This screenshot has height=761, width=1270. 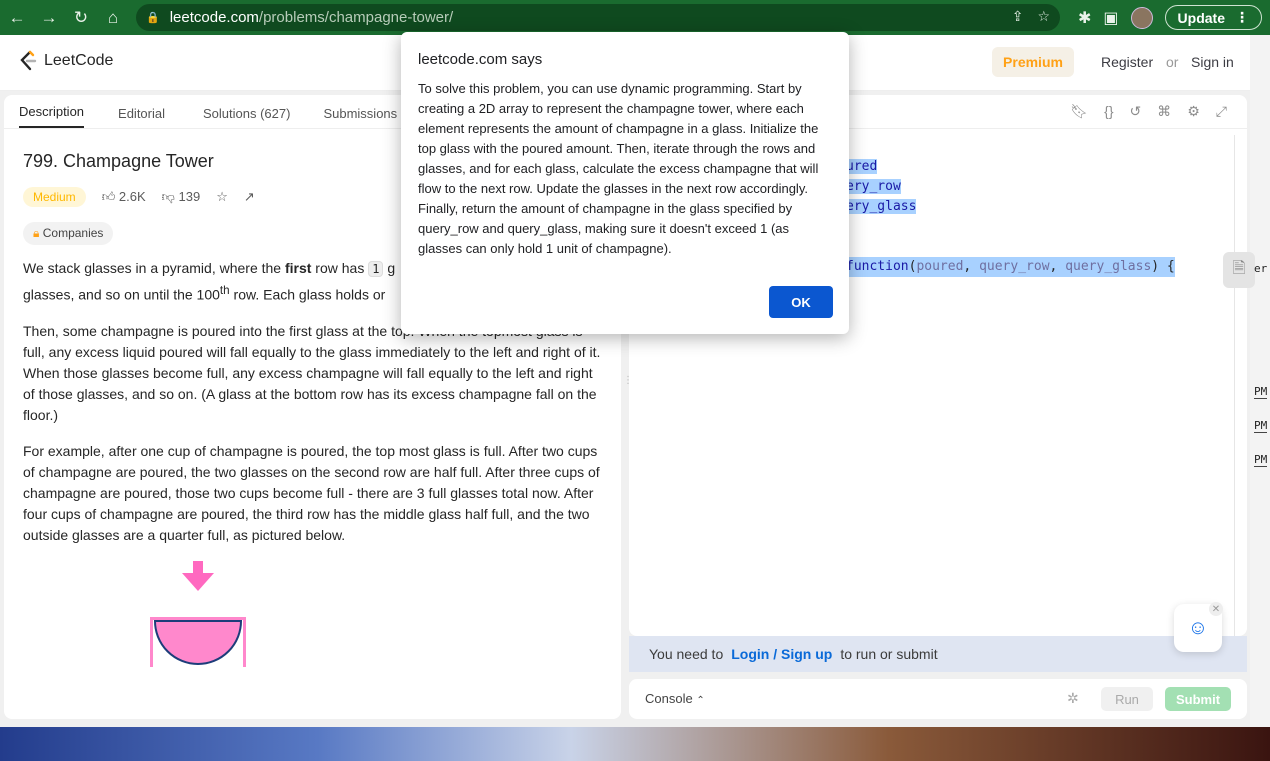 What do you see at coordinates (17, 18) in the screenshot?
I see `back-arrow-icon: ←` at bounding box center [17, 18].